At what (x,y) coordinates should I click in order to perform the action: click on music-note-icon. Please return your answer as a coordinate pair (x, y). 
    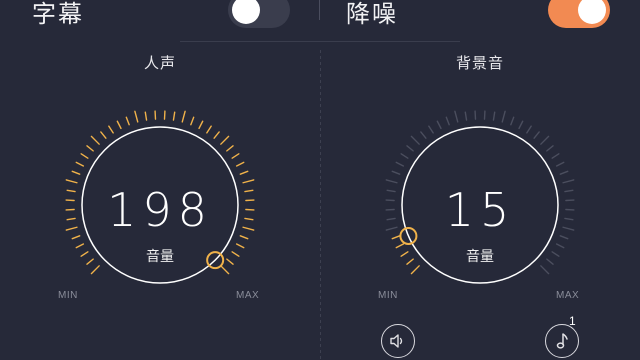
    Looking at the image, I should click on (562, 341).